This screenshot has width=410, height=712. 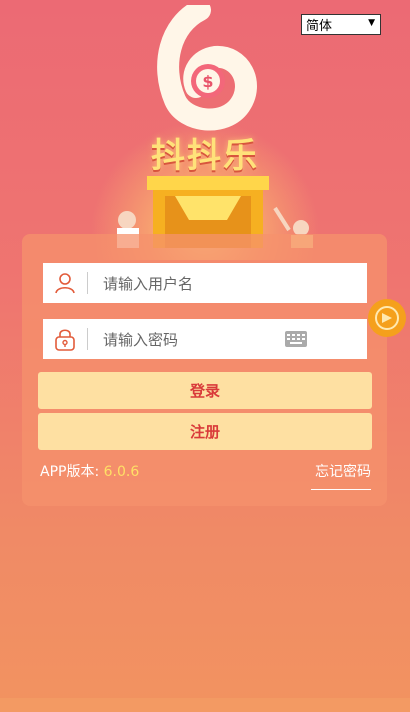 What do you see at coordinates (371, 23) in the screenshot?
I see `chevron-down-icon: ▼` at bounding box center [371, 23].